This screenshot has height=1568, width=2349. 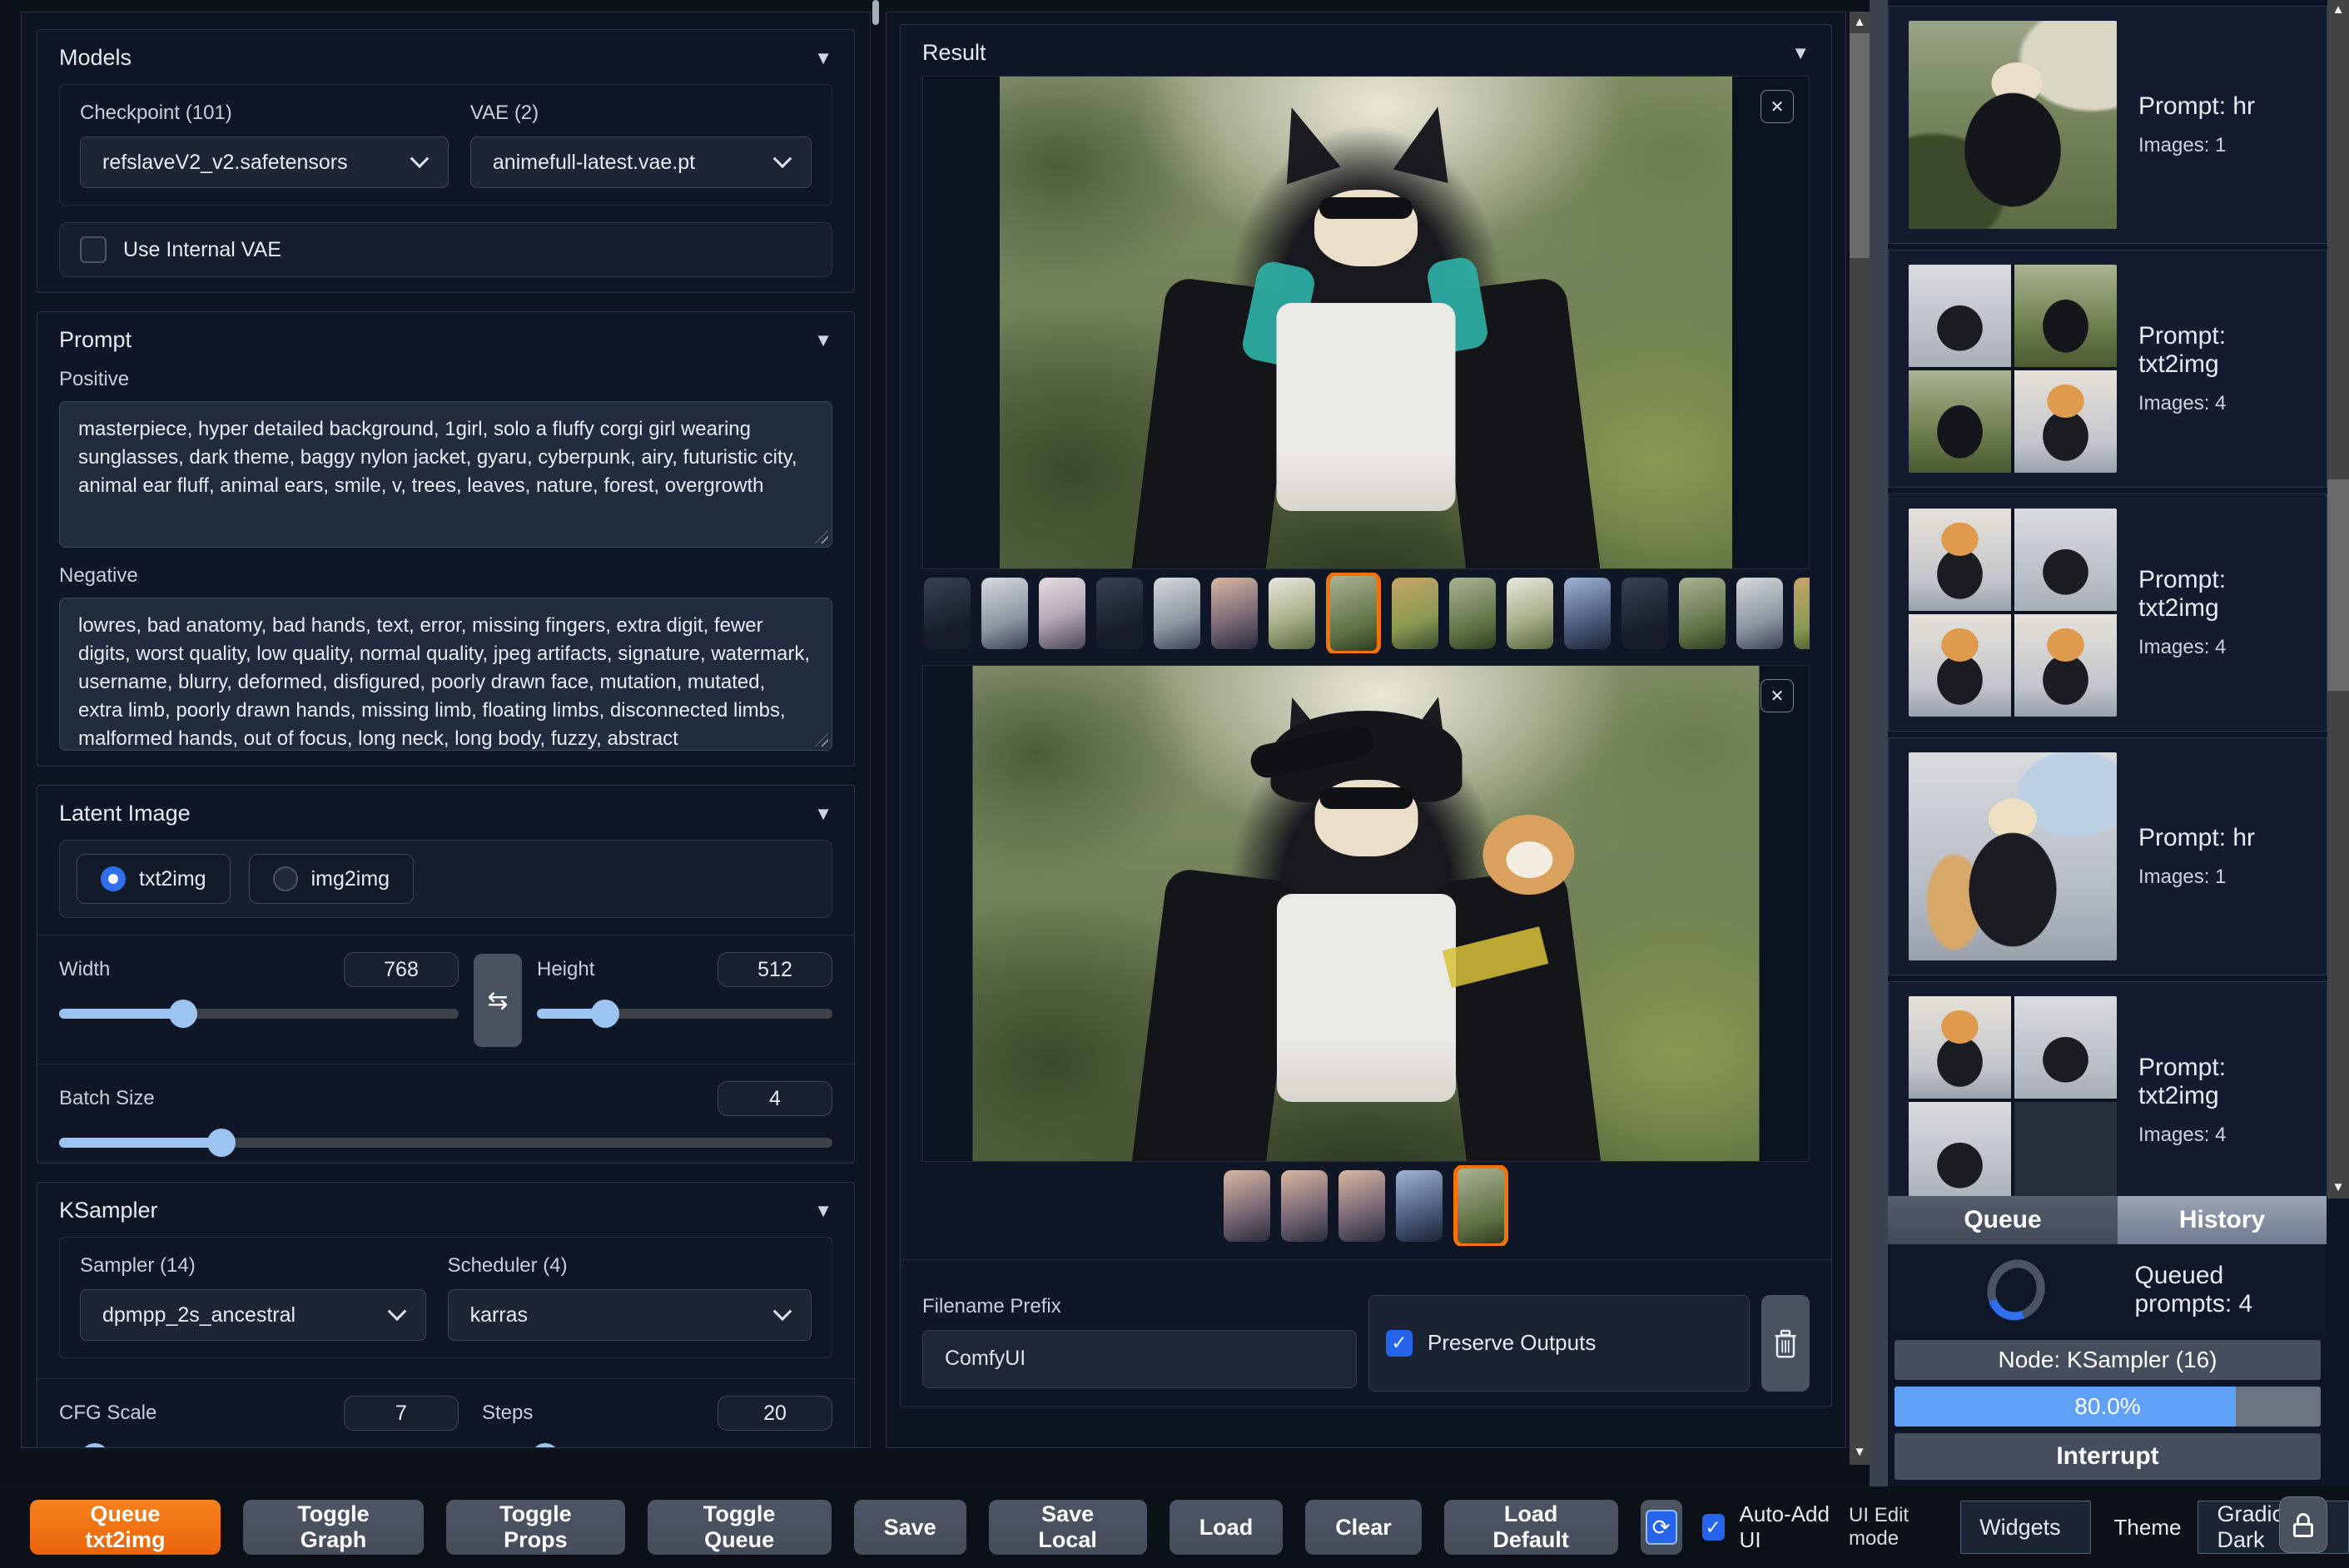 What do you see at coordinates (875, 12) in the screenshot?
I see `left-panel-scrollbar-thumb` at bounding box center [875, 12].